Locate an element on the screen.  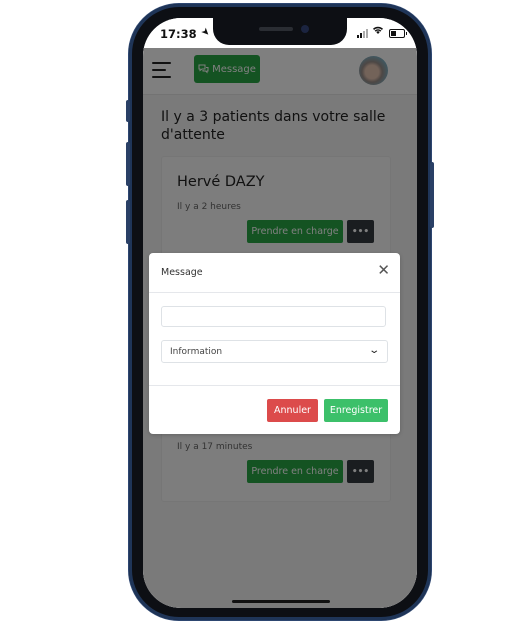
modal-title: Message is located at coordinates (182, 272).